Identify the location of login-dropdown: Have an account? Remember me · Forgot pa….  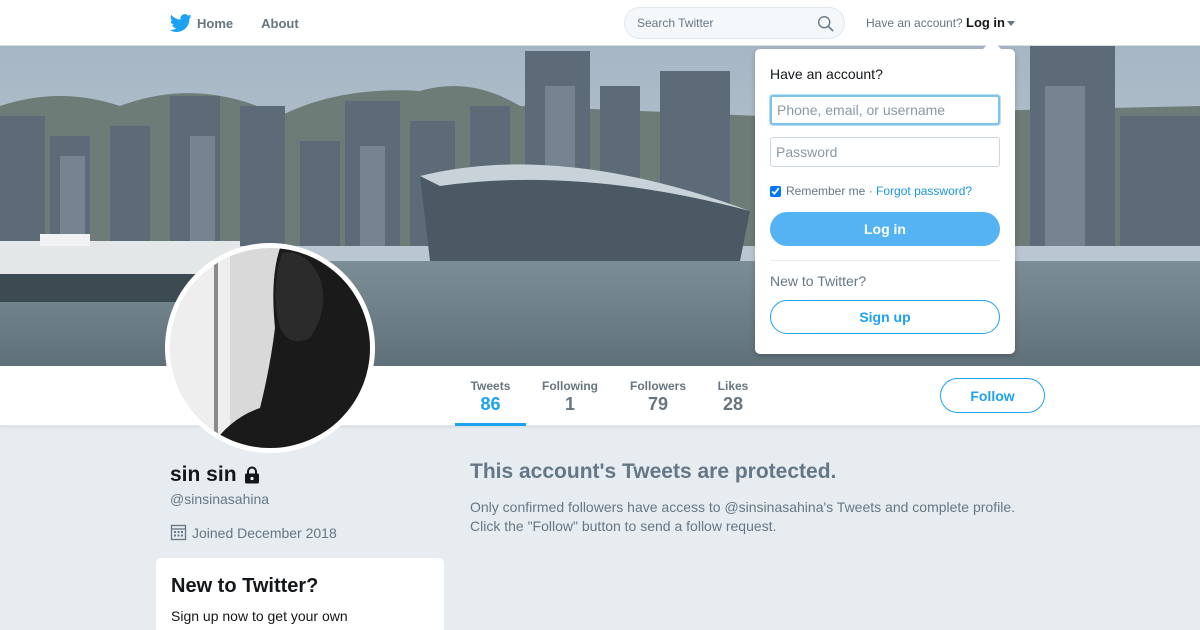
(885, 197).